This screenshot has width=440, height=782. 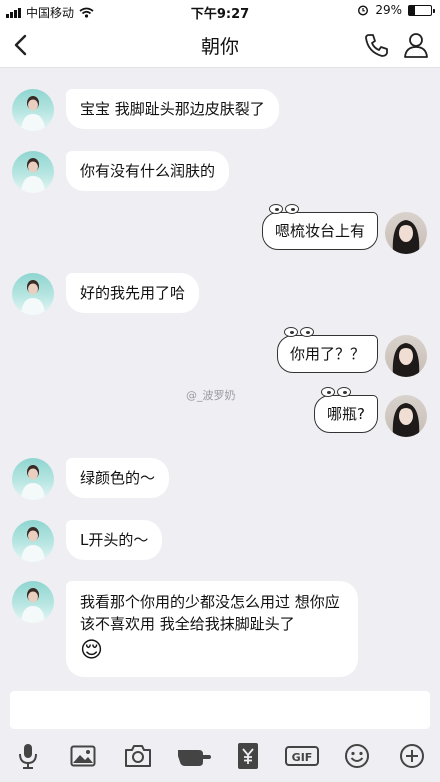 I want to click on image-icon, so click(x=83, y=756).